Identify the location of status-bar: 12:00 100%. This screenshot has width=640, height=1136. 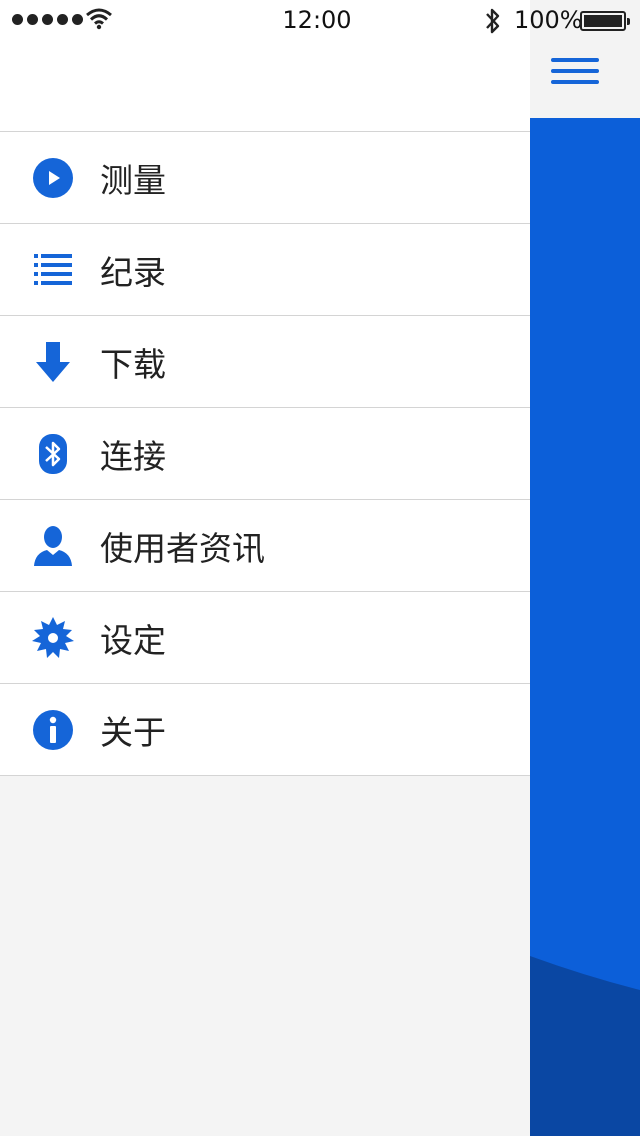
(320, 20).